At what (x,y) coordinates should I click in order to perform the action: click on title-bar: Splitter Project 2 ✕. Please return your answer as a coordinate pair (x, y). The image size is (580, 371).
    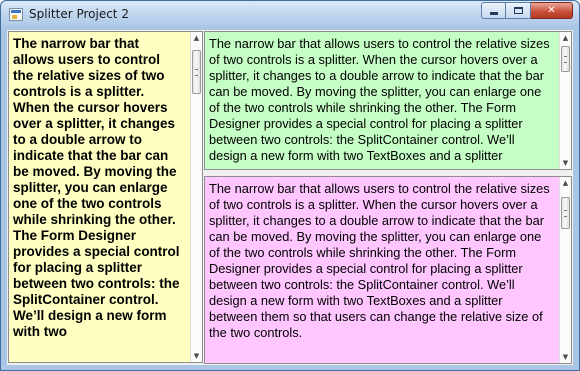
    Looking at the image, I should click on (290, 15).